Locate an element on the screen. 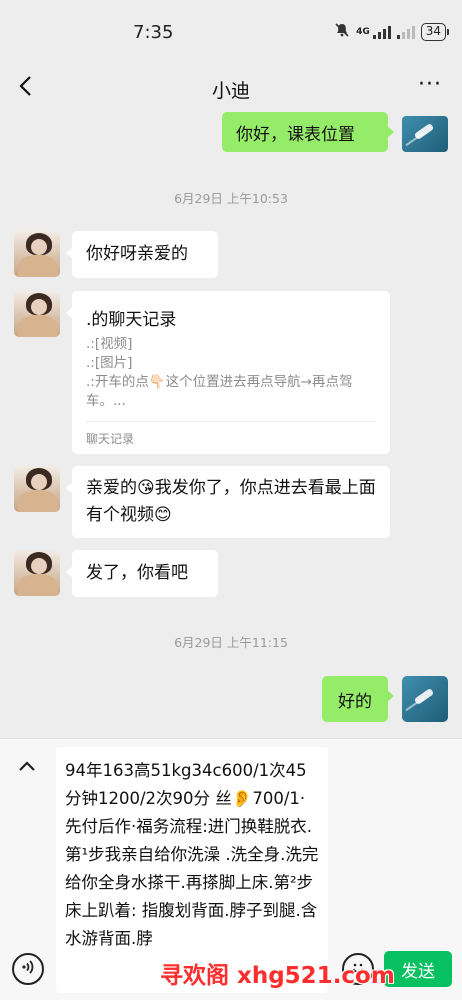 This screenshot has width=462, height=1000. chat-header: 小迪 ··· is located at coordinates (231, 89).